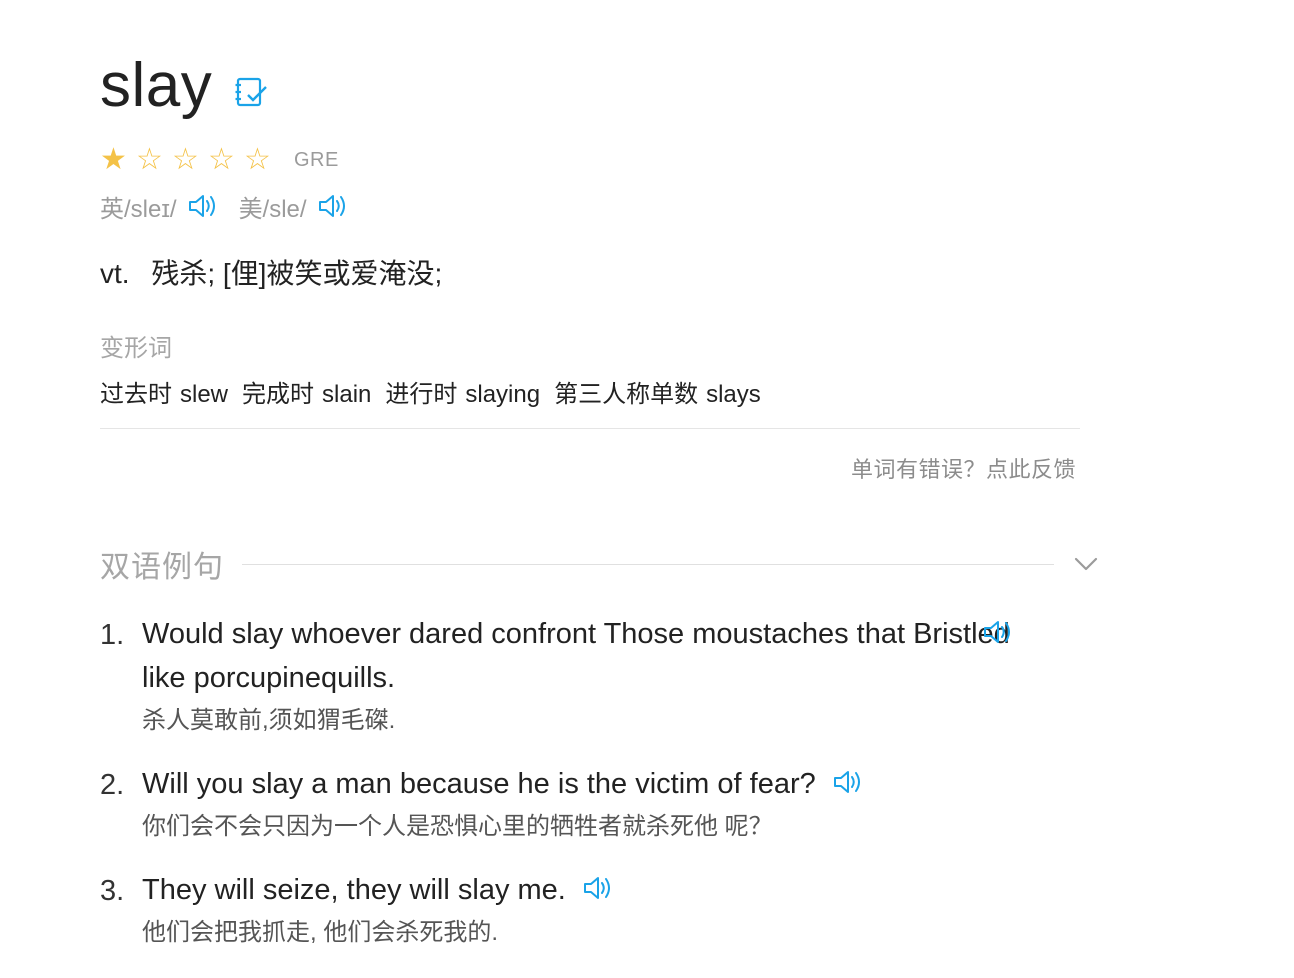 This screenshot has width=1294, height=978. I want to click on example-number: 3., so click(112, 891).